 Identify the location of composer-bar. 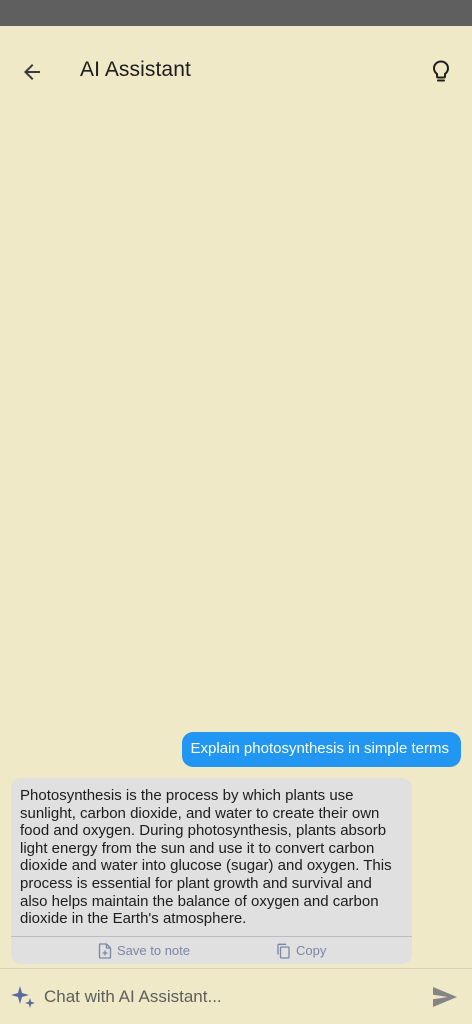
(236, 996).